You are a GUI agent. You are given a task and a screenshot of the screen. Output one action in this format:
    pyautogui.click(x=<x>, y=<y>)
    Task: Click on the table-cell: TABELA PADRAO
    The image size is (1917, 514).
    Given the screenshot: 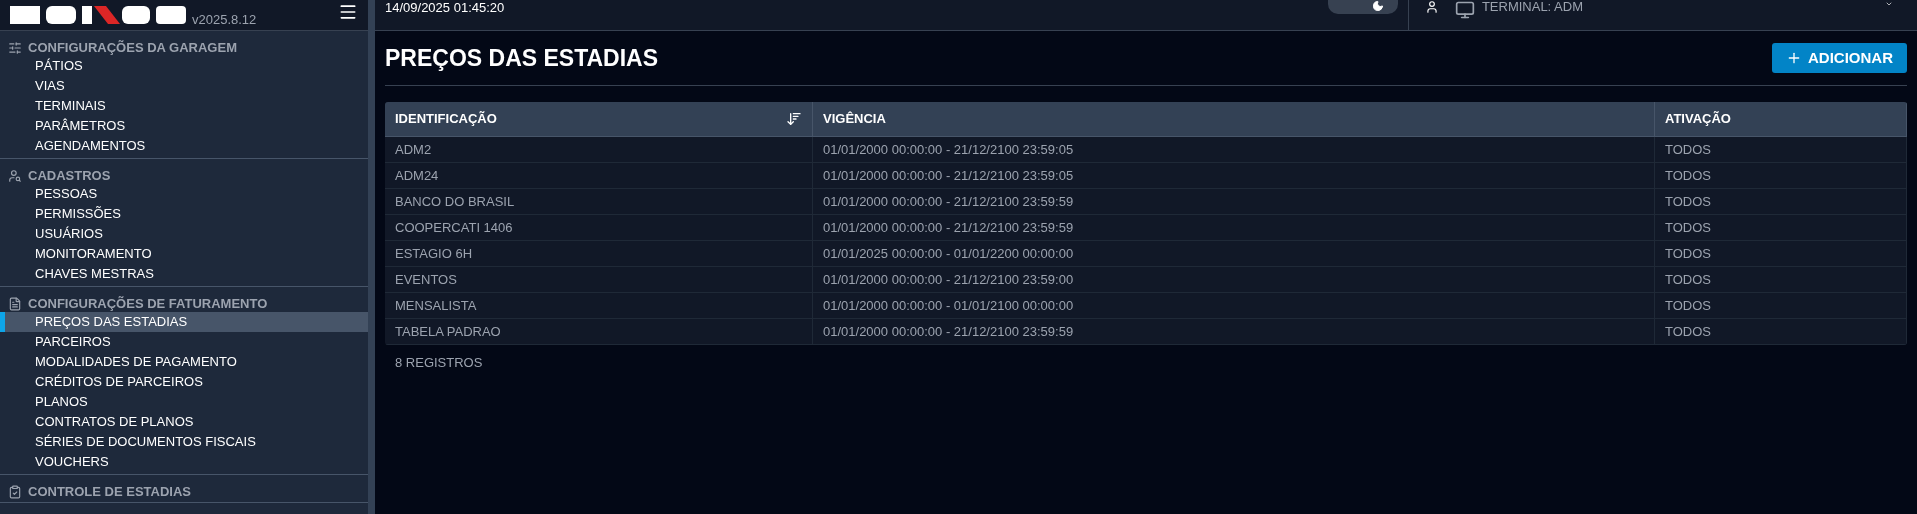 What is the action you would take?
    pyautogui.click(x=599, y=331)
    